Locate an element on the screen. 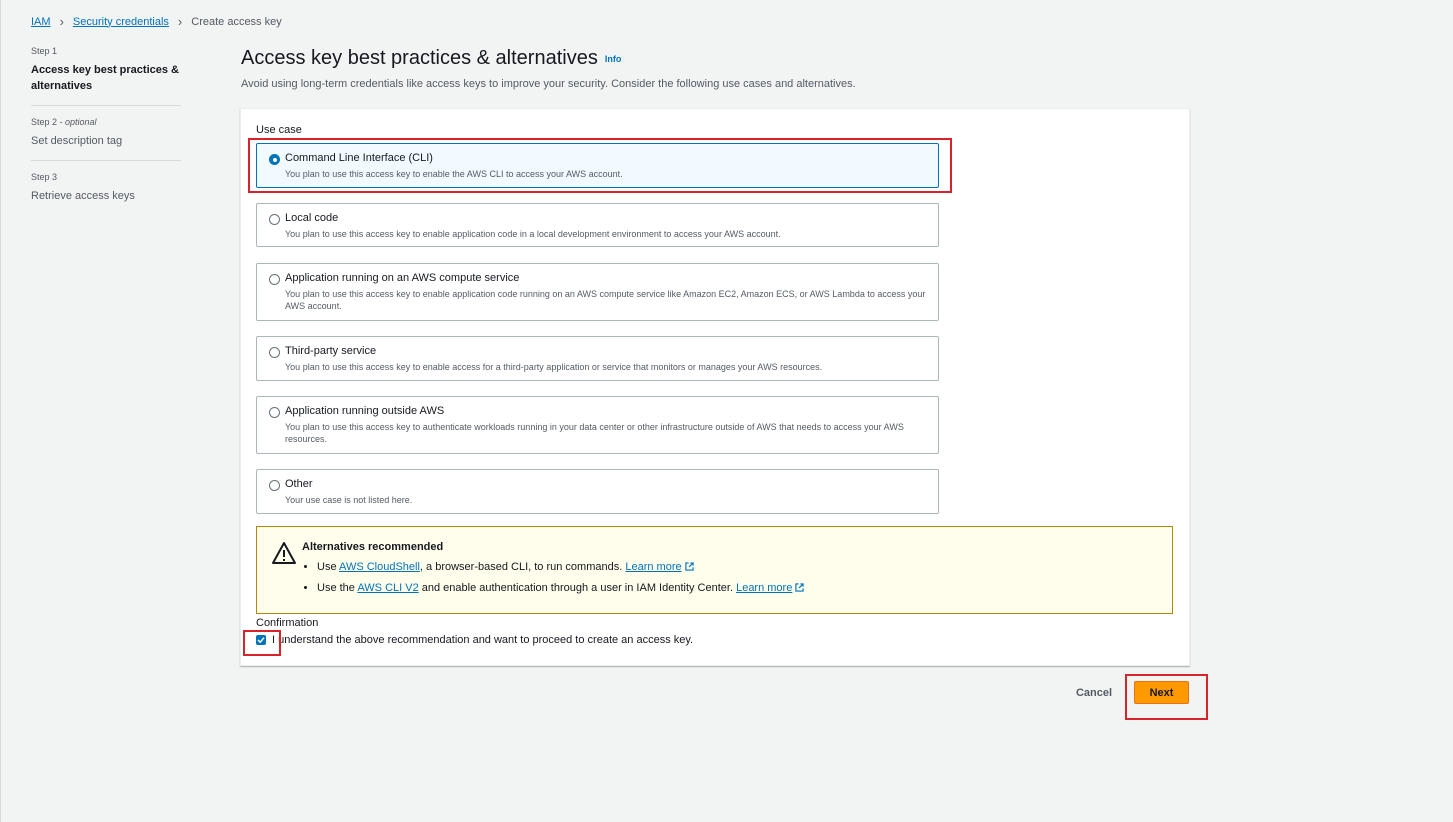 Image resolution: width=1453 pixels, height=822 pixels. confirmation-label: Confirmation is located at coordinates (287, 623).